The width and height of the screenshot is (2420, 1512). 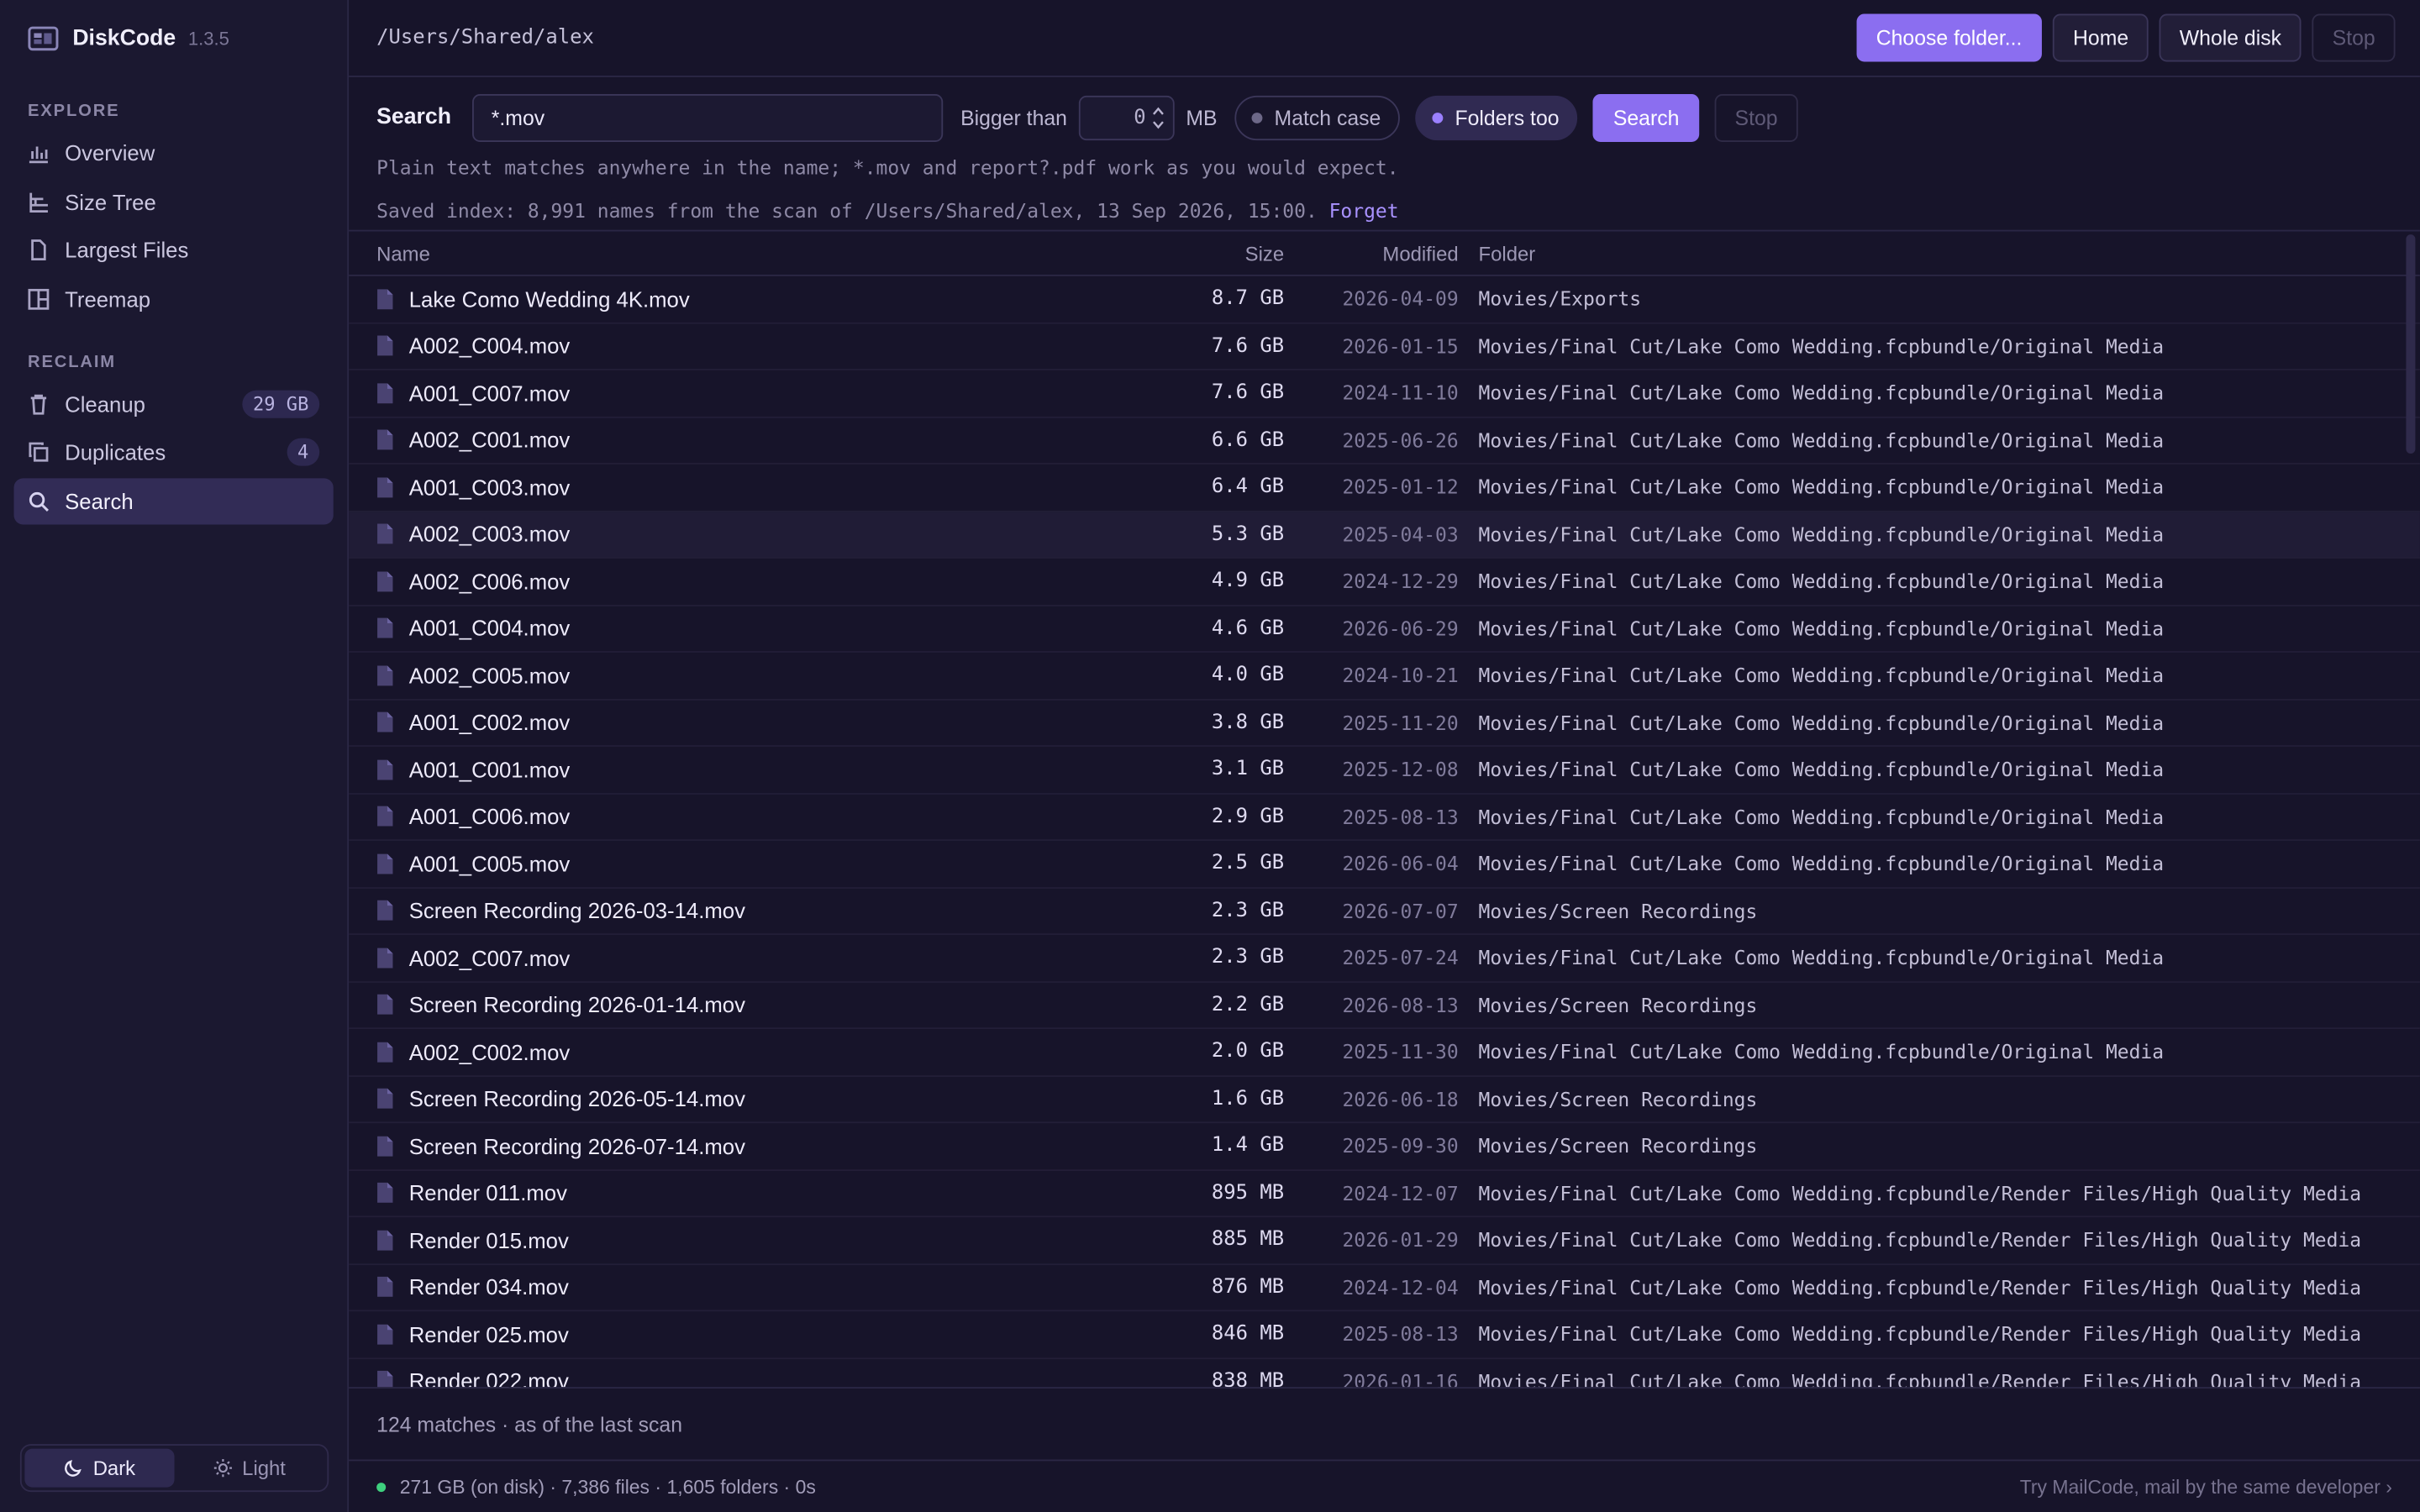 What do you see at coordinates (2101, 37) in the screenshot?
I see `home-button: Home` at bounding box center [2101, 37].